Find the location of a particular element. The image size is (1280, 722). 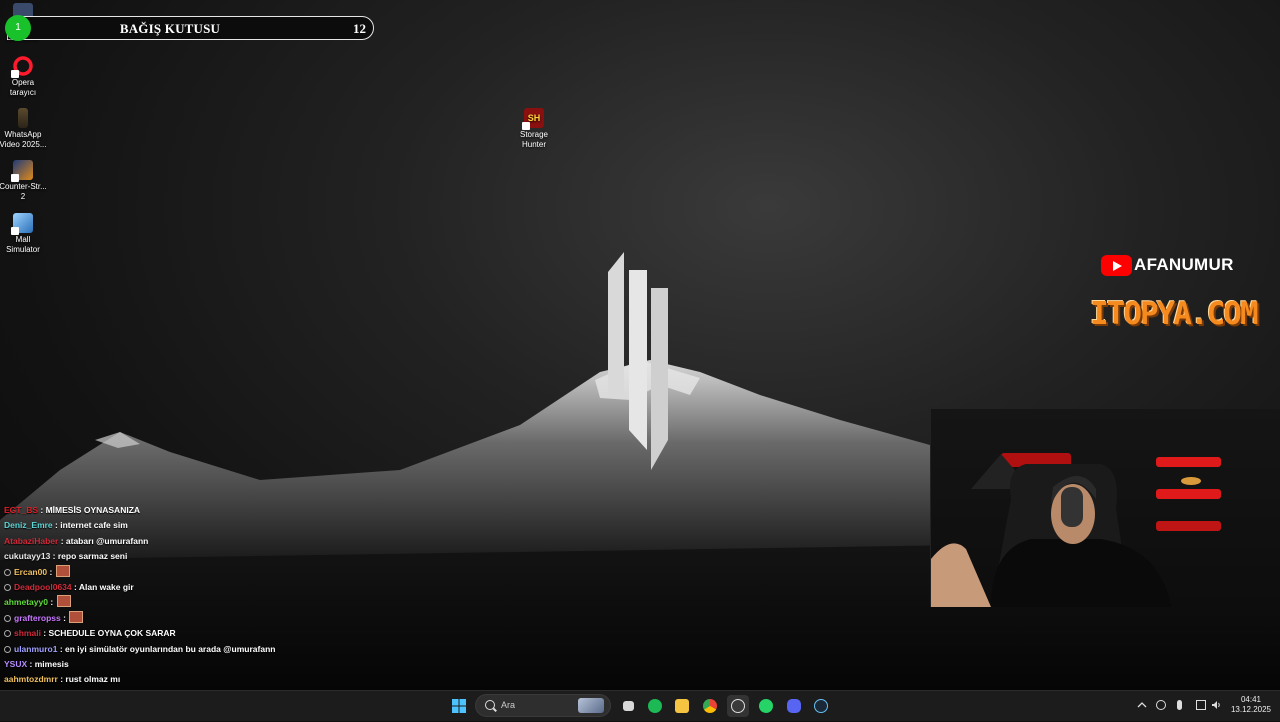

clock-time: 04:41 is located at coordinates (1251, 699).